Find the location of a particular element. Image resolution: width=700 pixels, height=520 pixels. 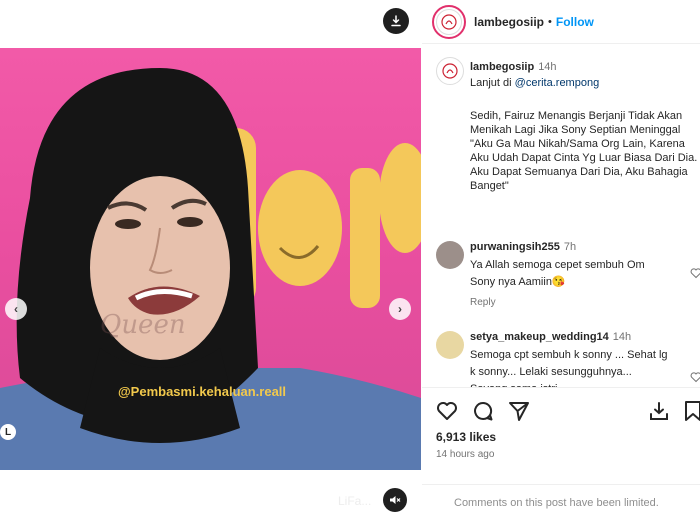

mute-button is located at coordinates (395, 500).